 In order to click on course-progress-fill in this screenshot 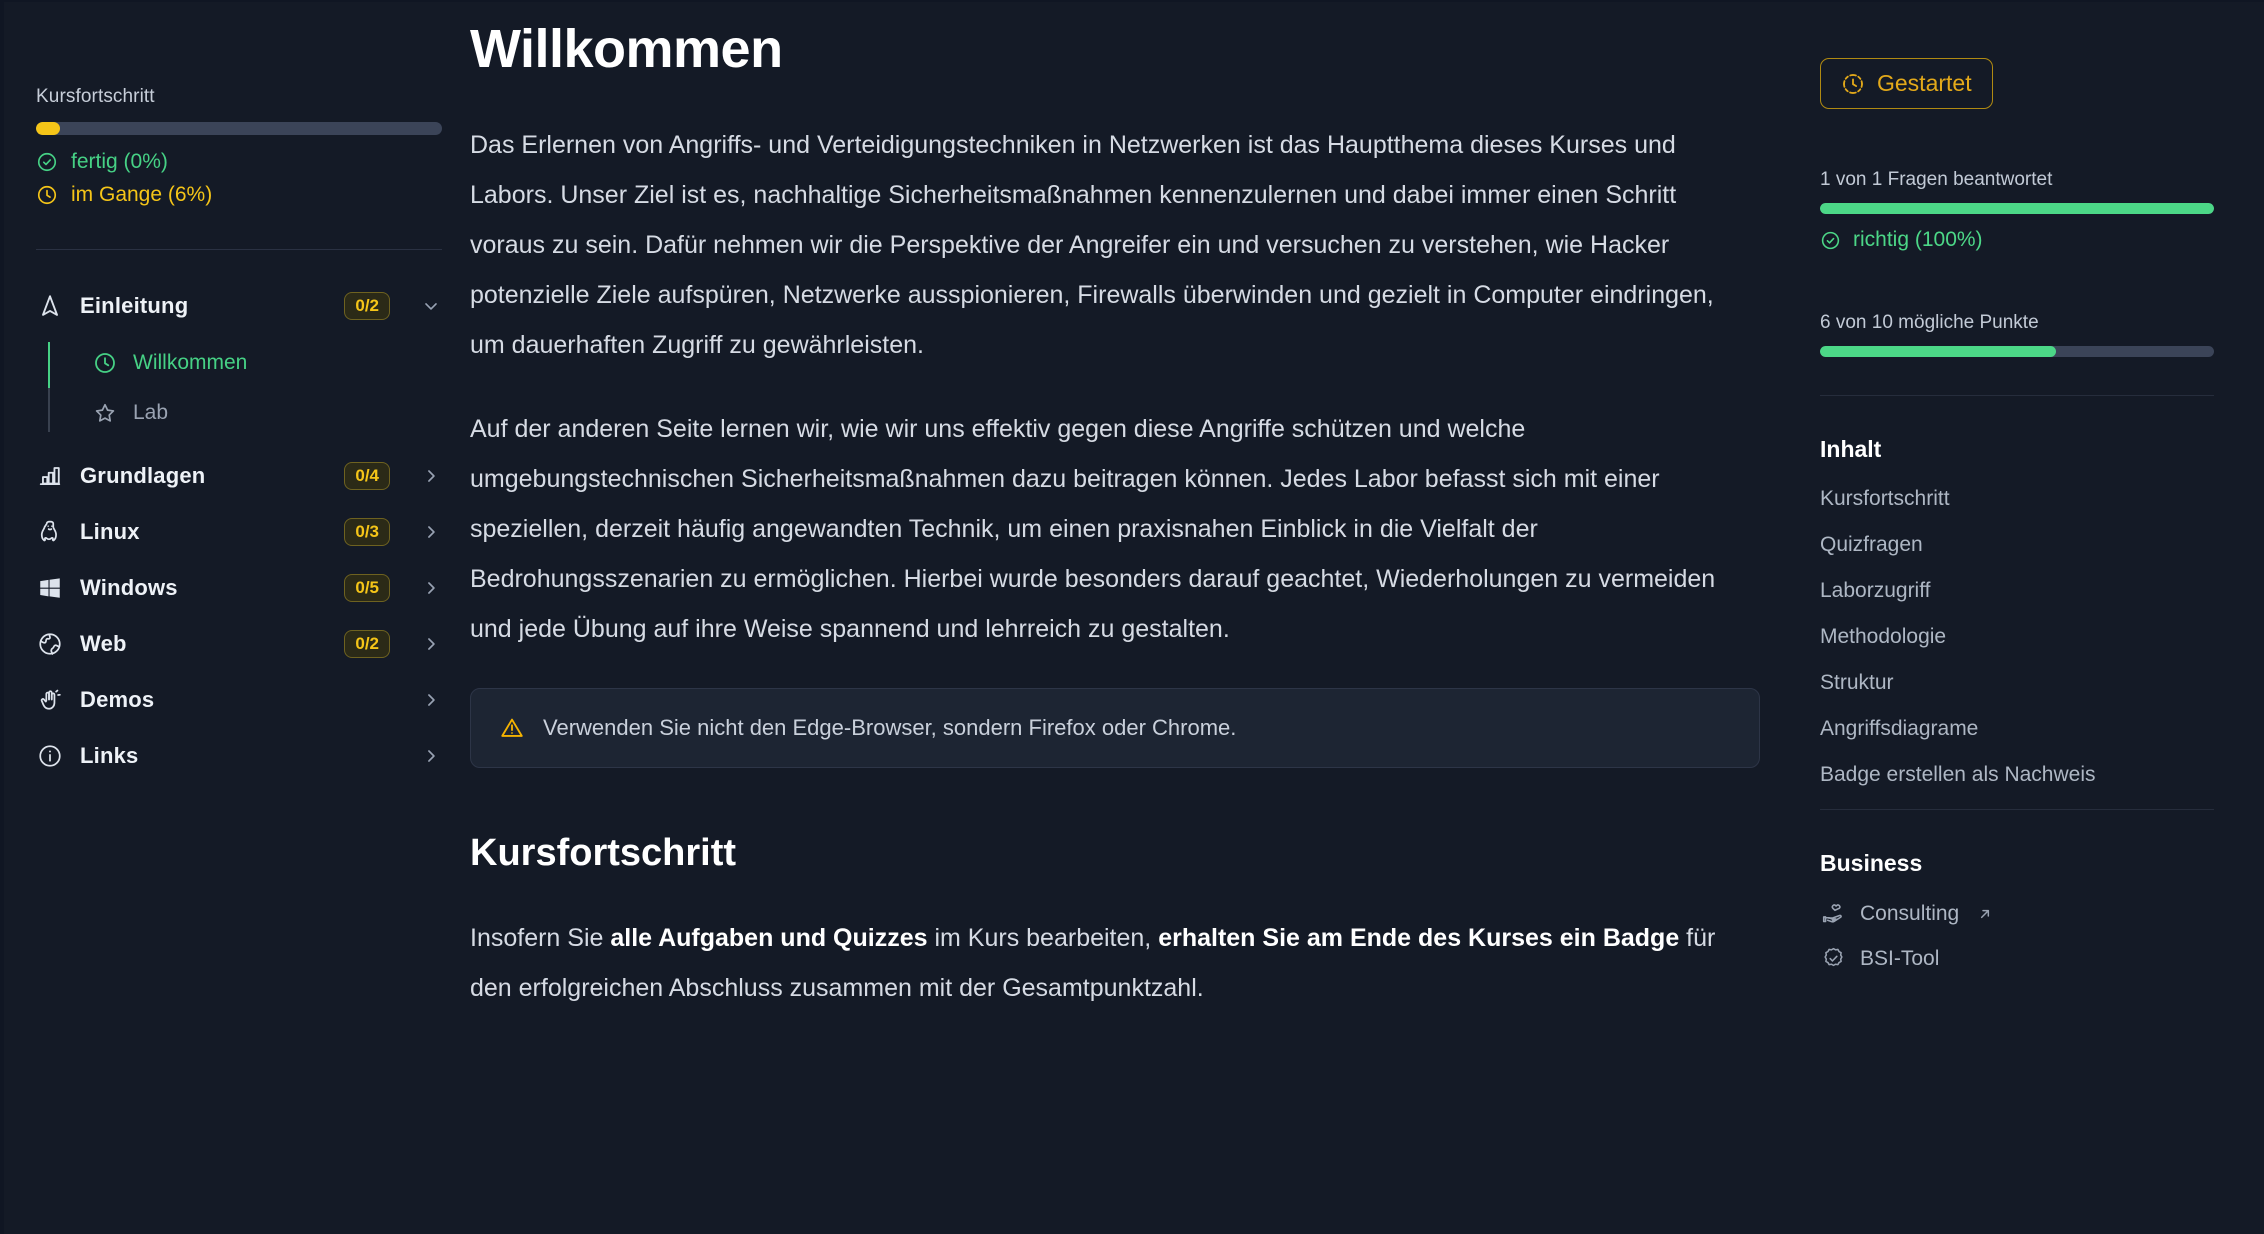, I will do `click(48, 128)`.